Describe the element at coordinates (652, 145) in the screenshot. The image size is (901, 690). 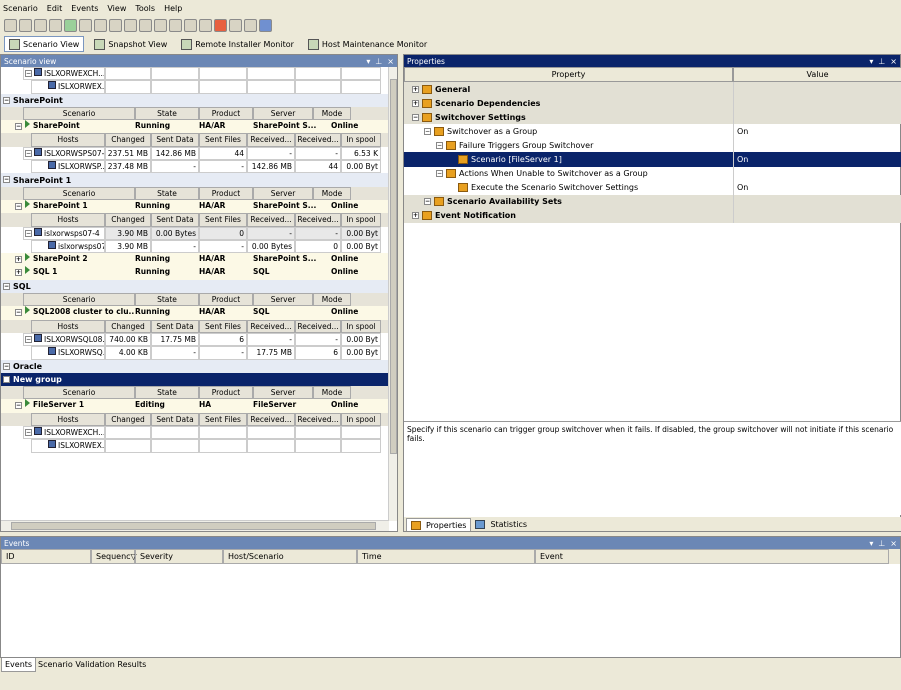
I see `property-row: − Failure Triggers Group Switchover` at that location.